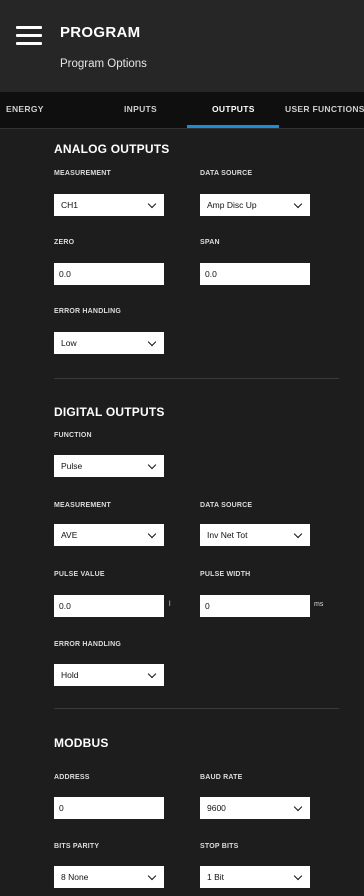  I want to click on analog-error-handling-label: ERROR HANDLING, so click(87, 311).